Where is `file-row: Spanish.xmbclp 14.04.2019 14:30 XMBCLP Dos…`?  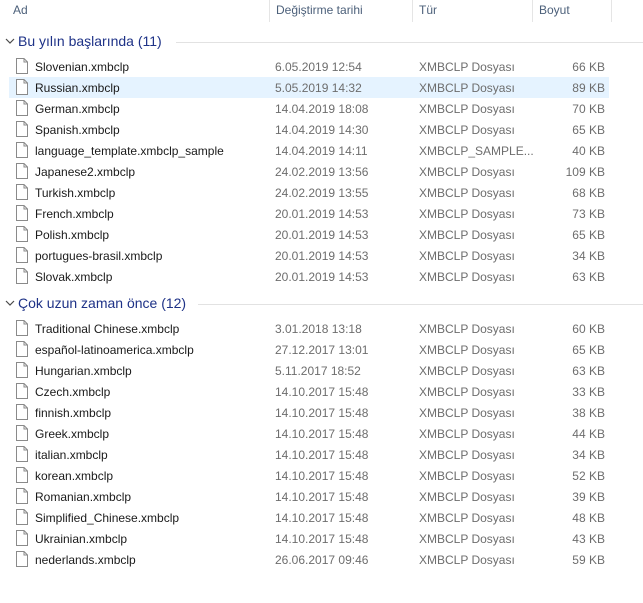
file-row: Spanish.xmbclp 14.04.2019 14:30 XMBCLP Dos… is located at coordinates (309, 129).